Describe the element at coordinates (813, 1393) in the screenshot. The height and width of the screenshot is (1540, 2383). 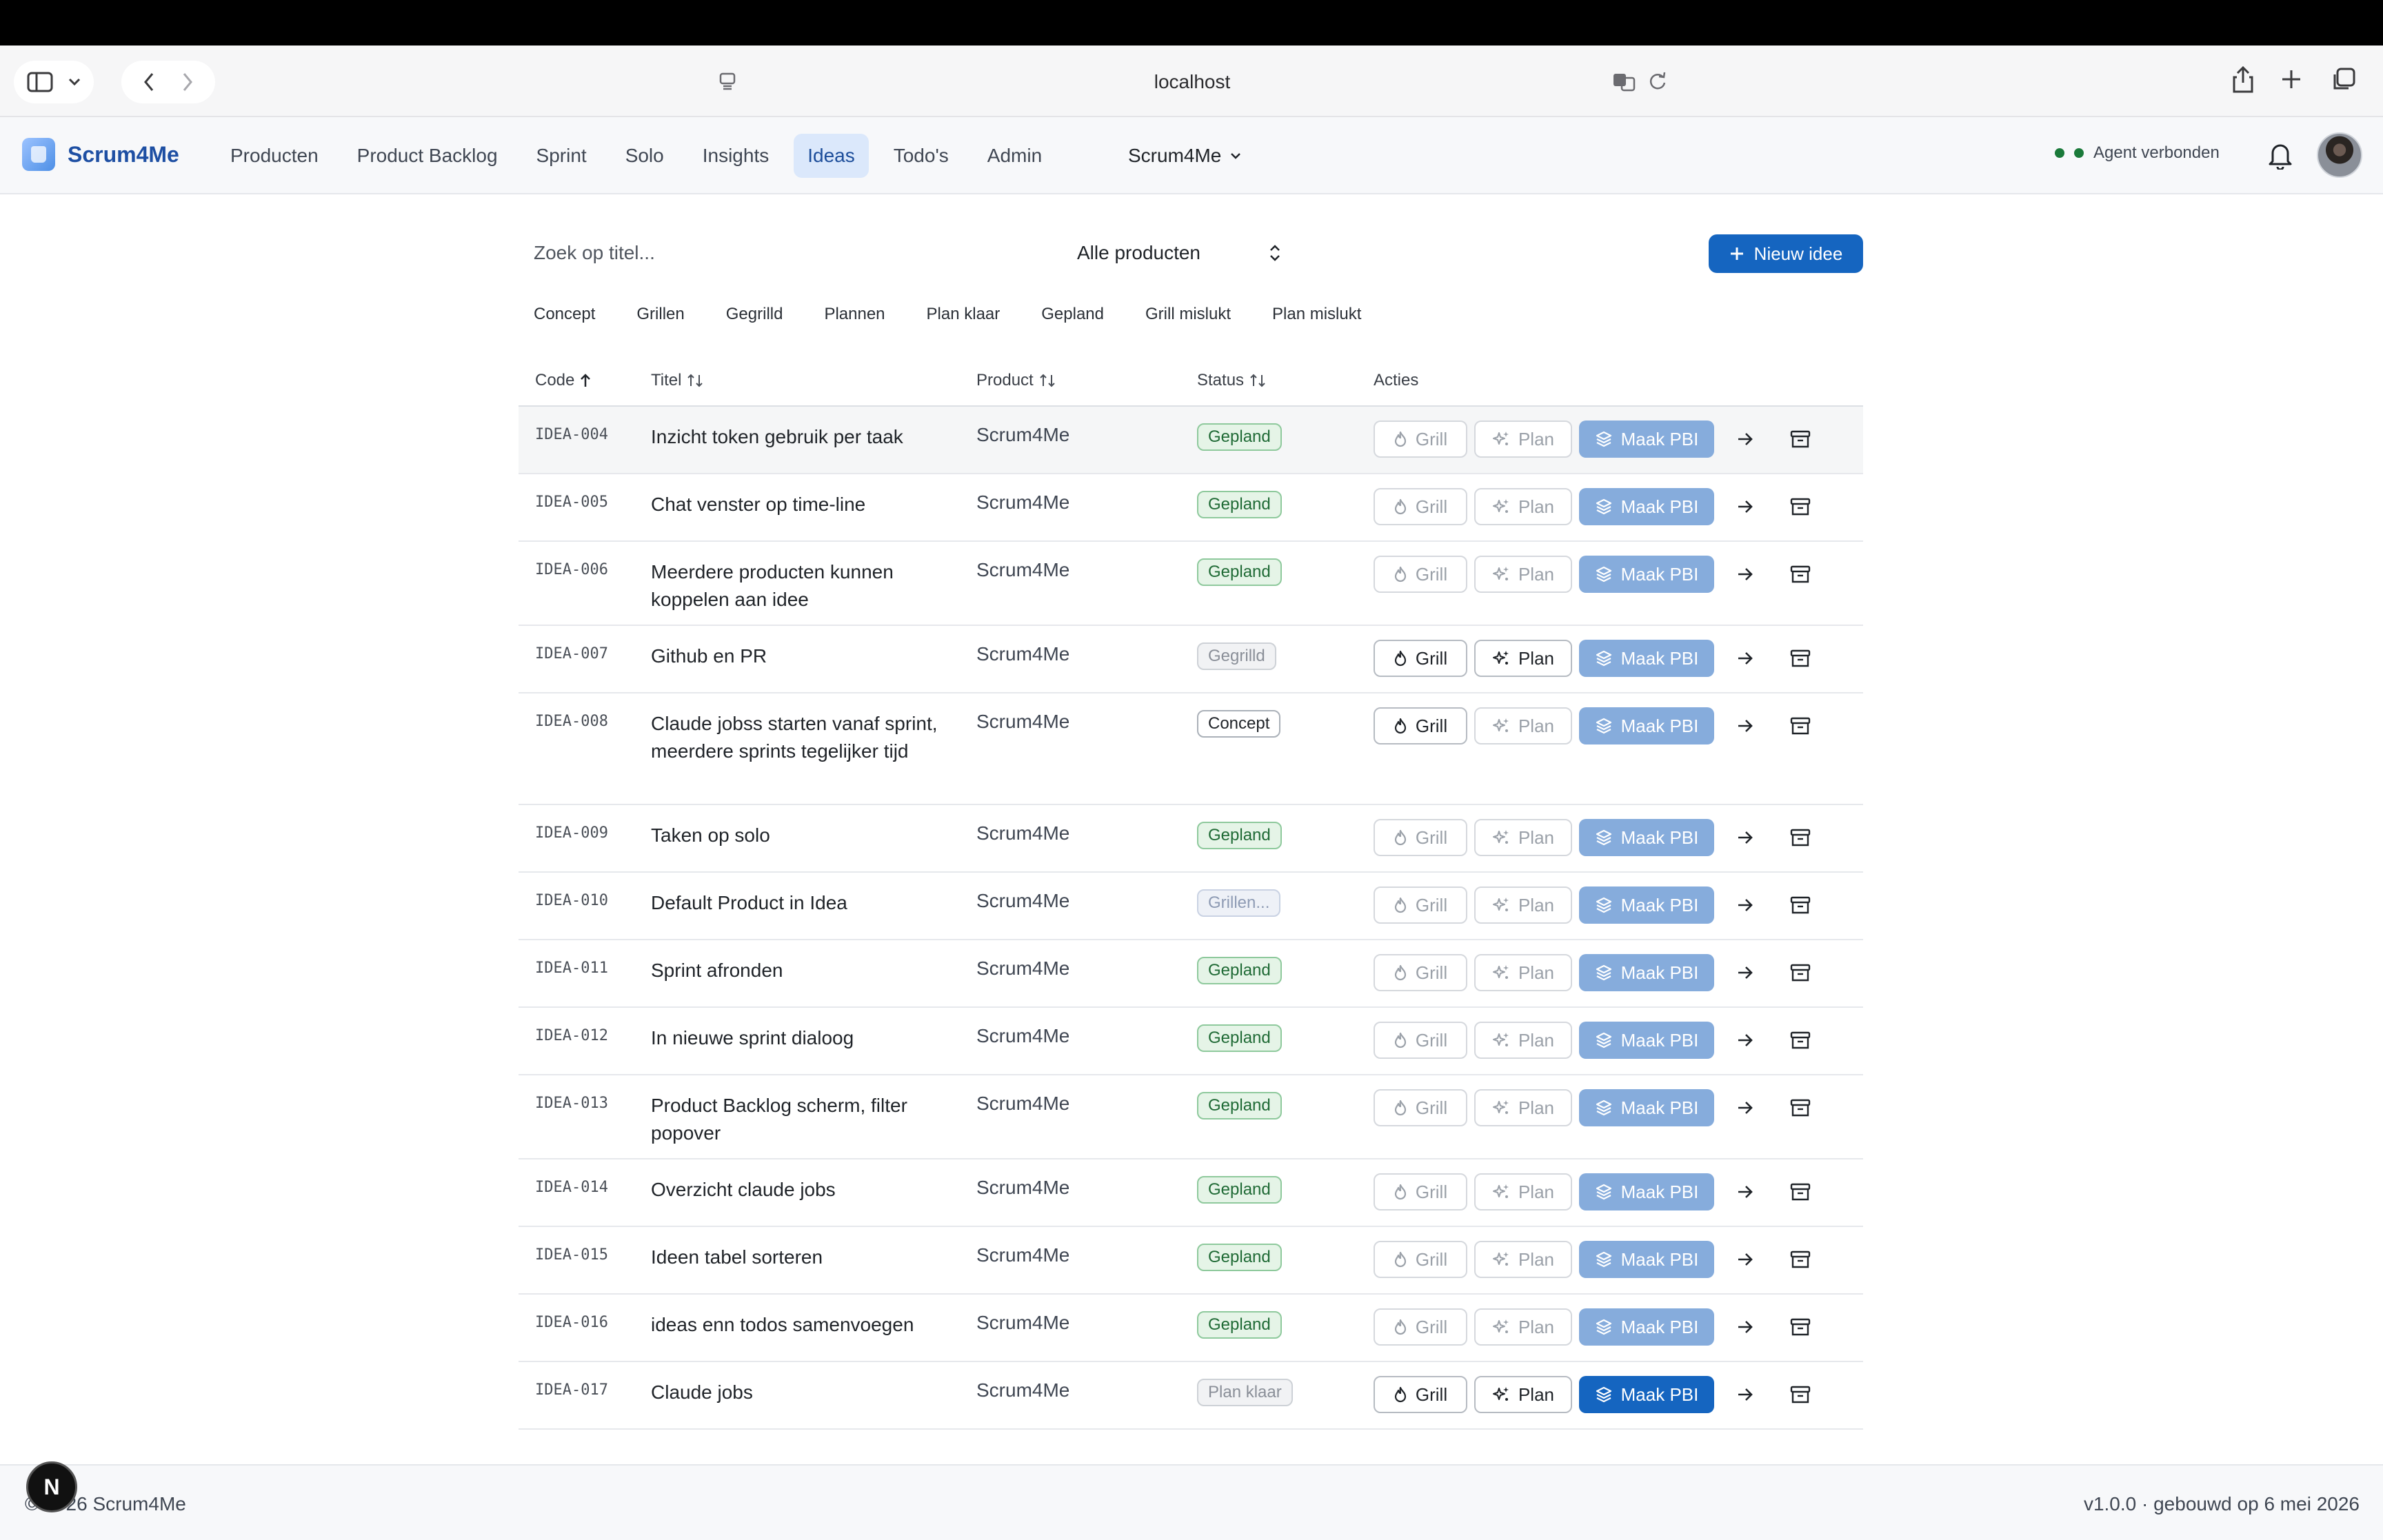
I see `idea-title: Claude jobs` at that location.